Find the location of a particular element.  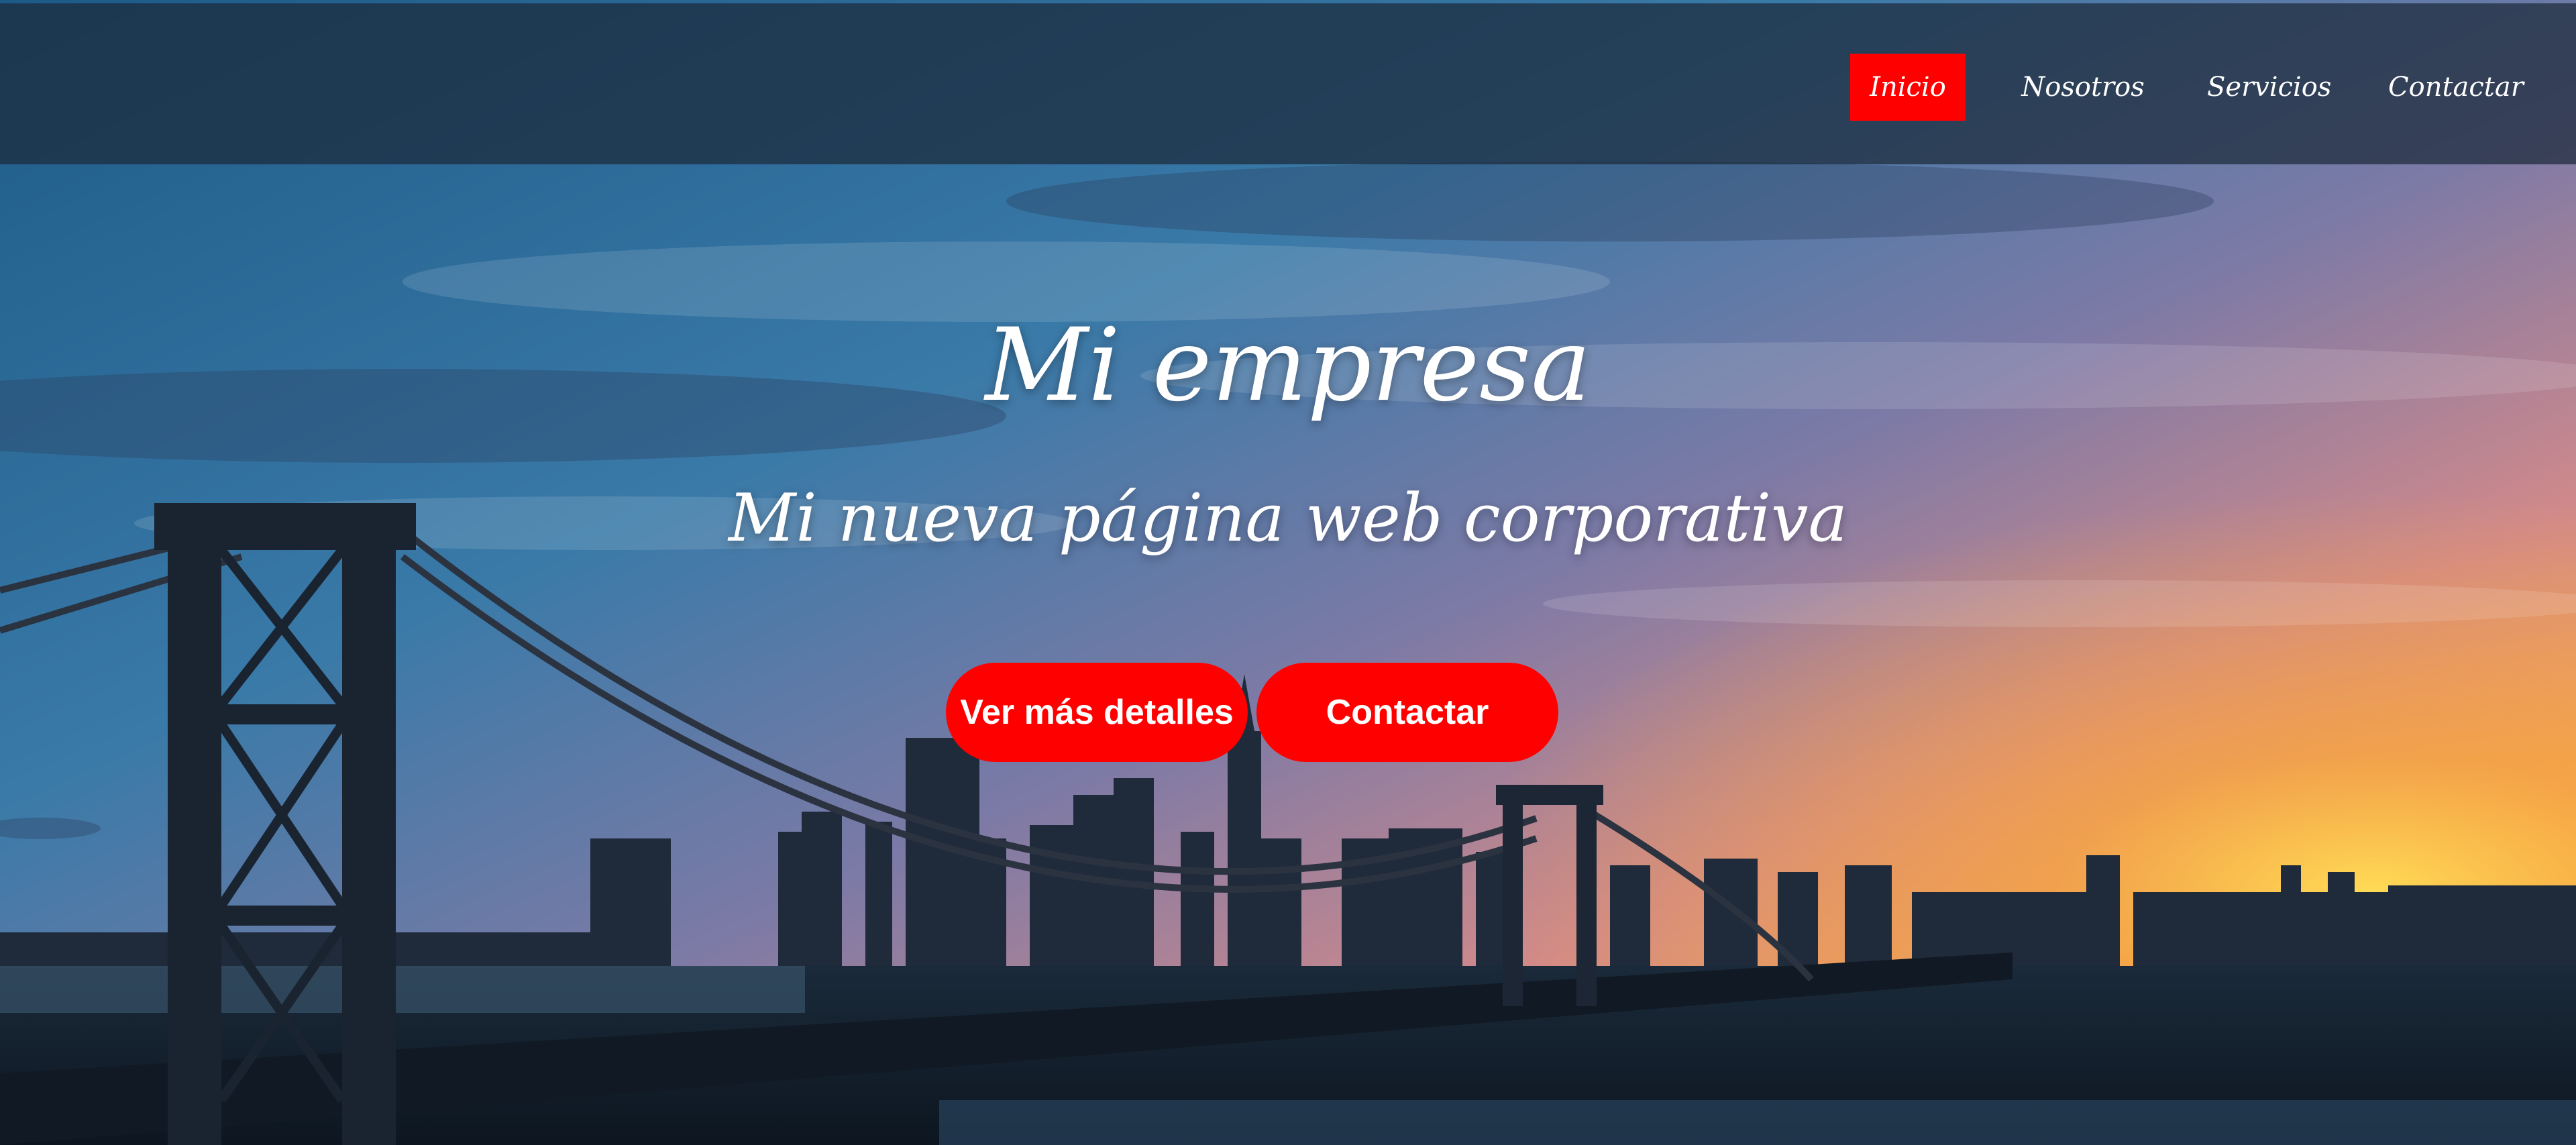

hero-title: Mi empresa is located at coordinates (1288, 365).